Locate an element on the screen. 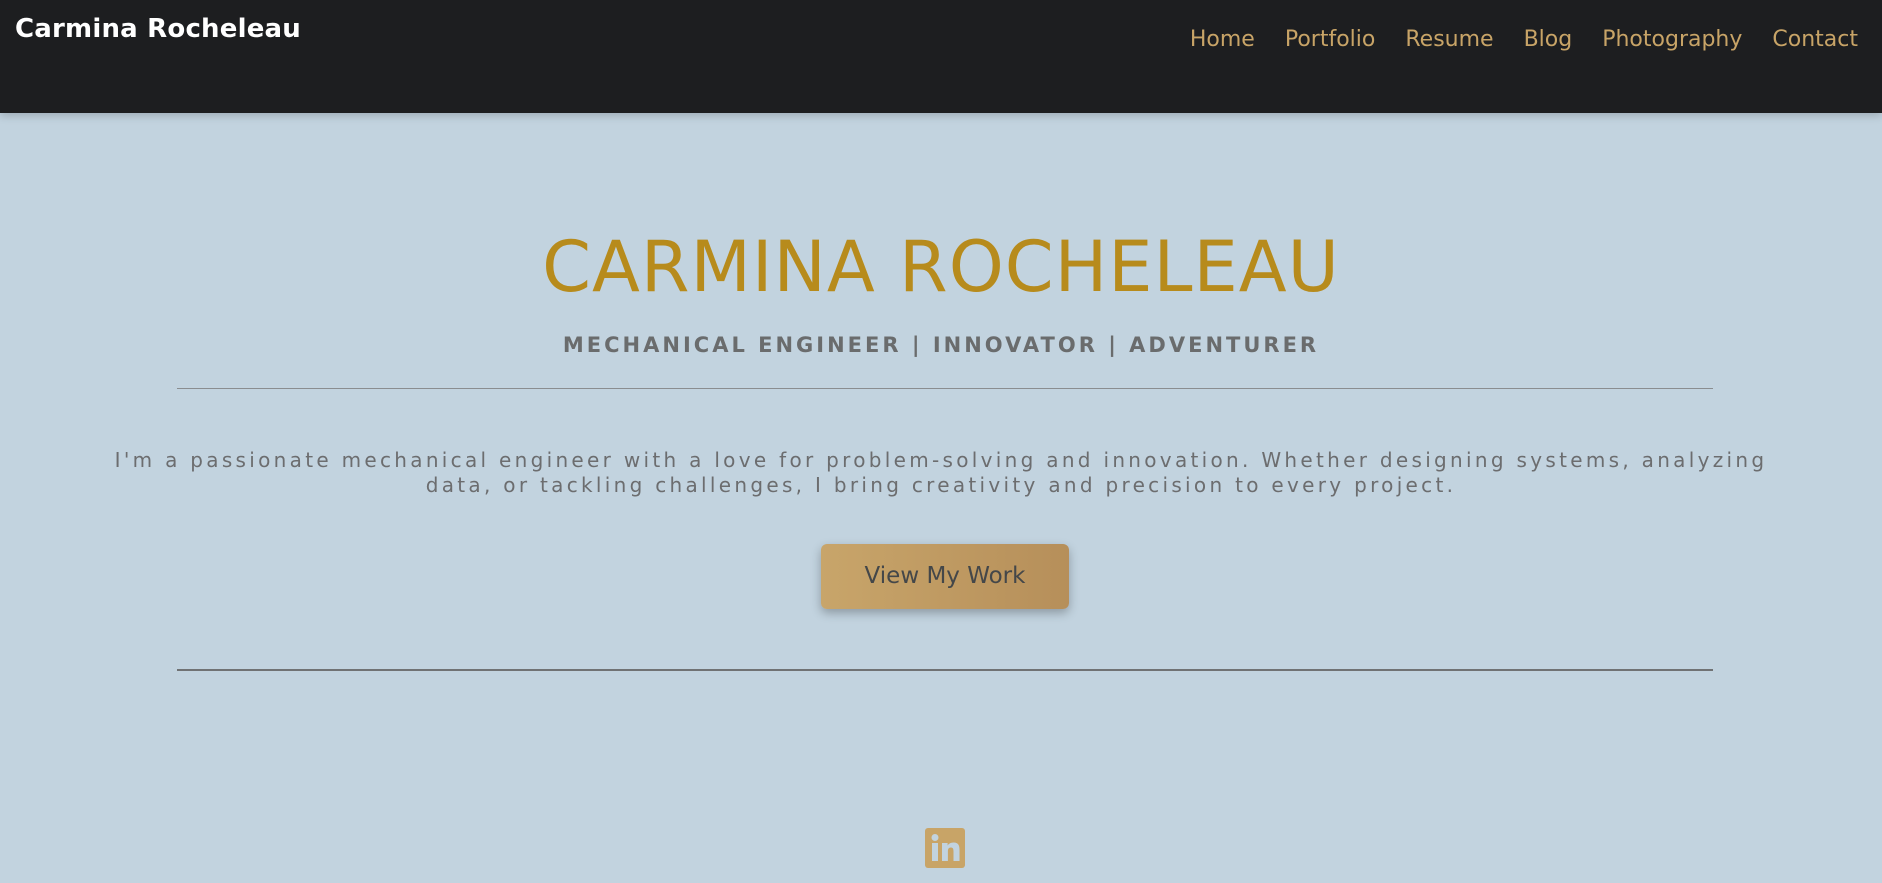 This screenshot has height=883, width=1882. nav-item-home: Home is located at coordinates (1222, 39).